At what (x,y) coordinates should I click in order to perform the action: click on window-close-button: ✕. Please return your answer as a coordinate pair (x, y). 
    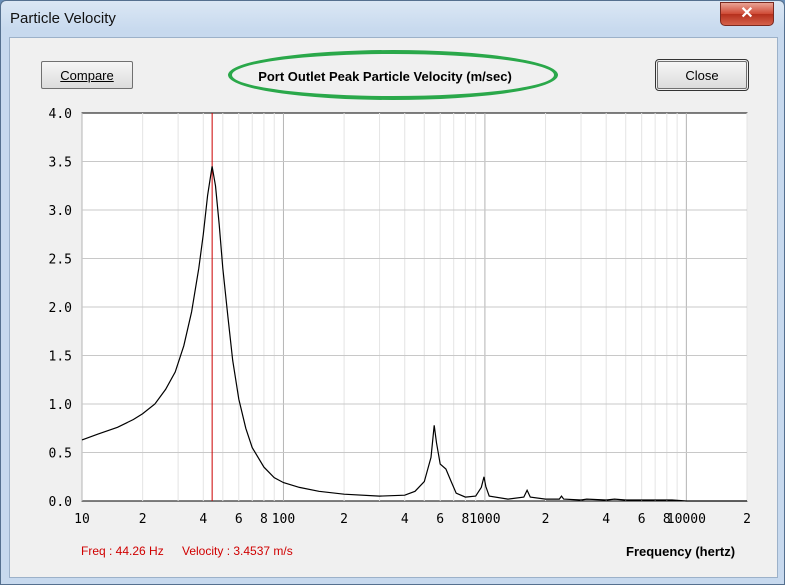
    Looking at the image, I should click on (747, 14).